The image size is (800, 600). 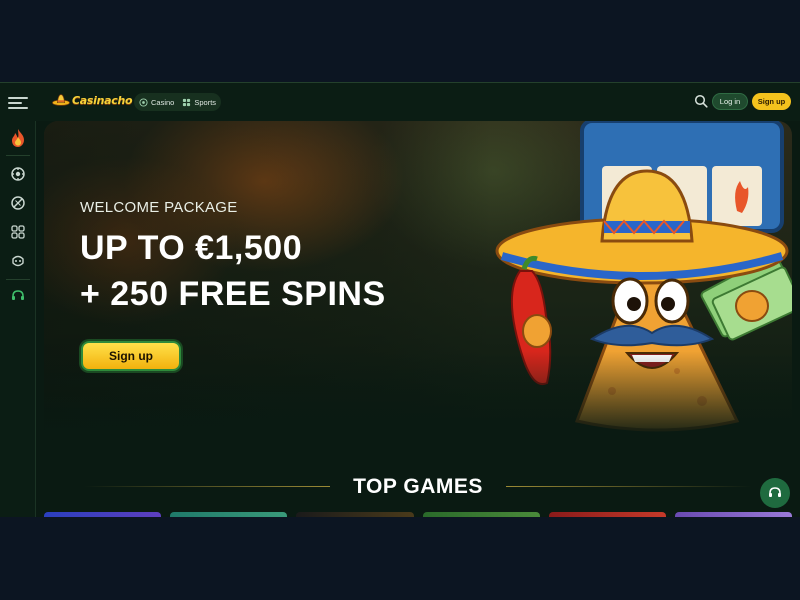 I want to click on headset-icon, so click(x=775, y=492).